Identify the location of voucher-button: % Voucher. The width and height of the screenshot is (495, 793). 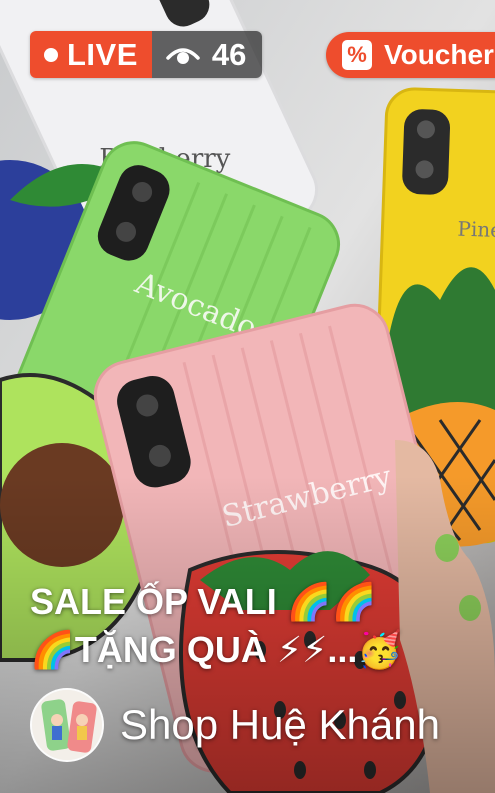
(410, 55).